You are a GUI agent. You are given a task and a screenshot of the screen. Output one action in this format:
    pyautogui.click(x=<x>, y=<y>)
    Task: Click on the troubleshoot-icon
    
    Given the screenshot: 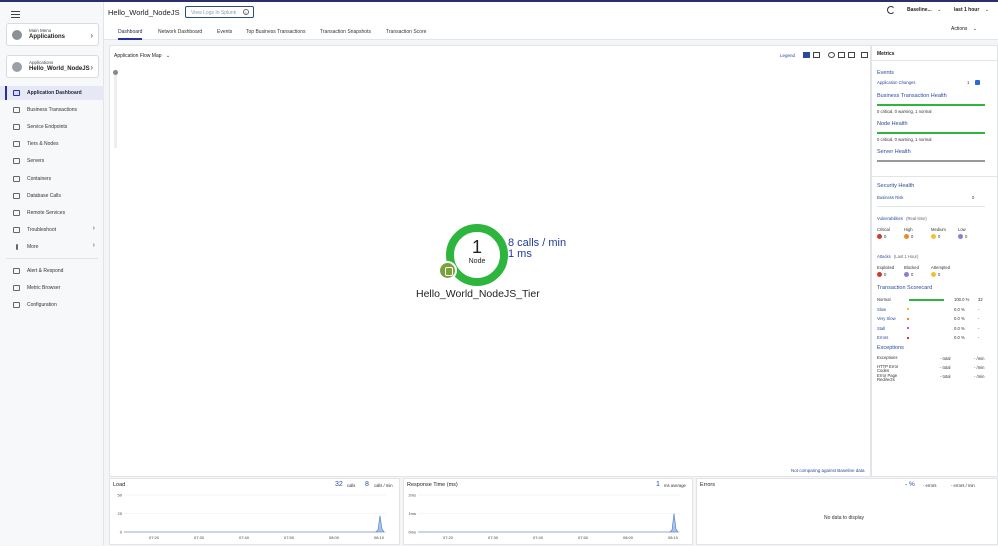 What is the action you would take?
    pyautogui.click(x=16, y=230)
    